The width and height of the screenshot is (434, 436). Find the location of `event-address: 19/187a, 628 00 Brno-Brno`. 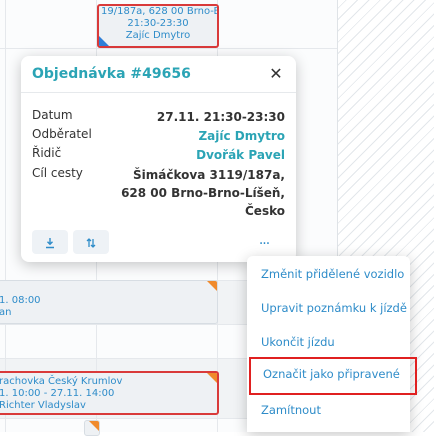

event-address: 19/187a, 628 00 Brno-Brno is located at coordinates (159, 11).